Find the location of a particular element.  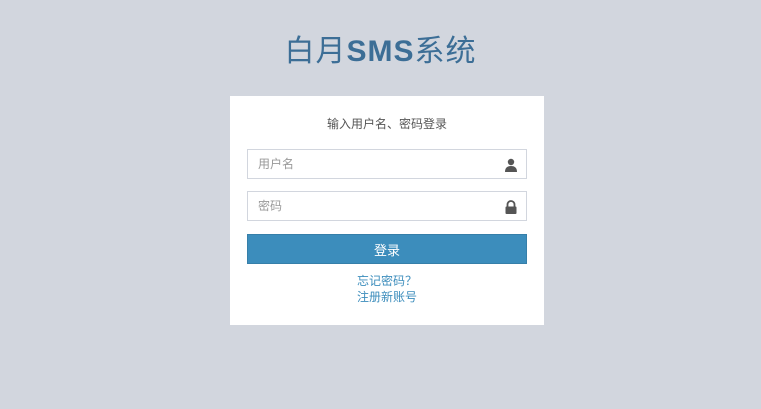

password-input is located at coordinates (387, 206).